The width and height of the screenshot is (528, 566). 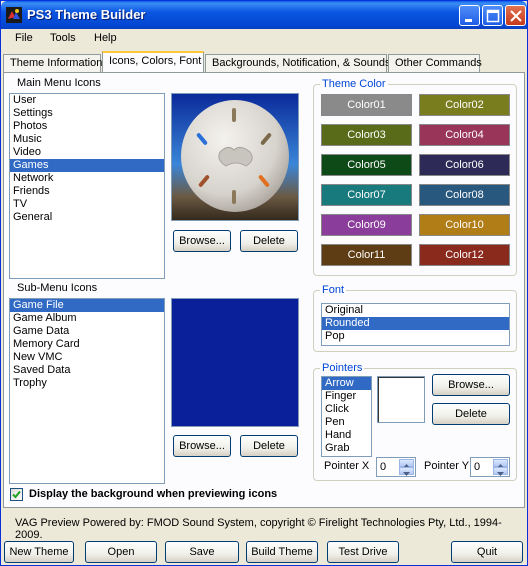 I want to click on list-item: Video, so click(x=87, y=152).